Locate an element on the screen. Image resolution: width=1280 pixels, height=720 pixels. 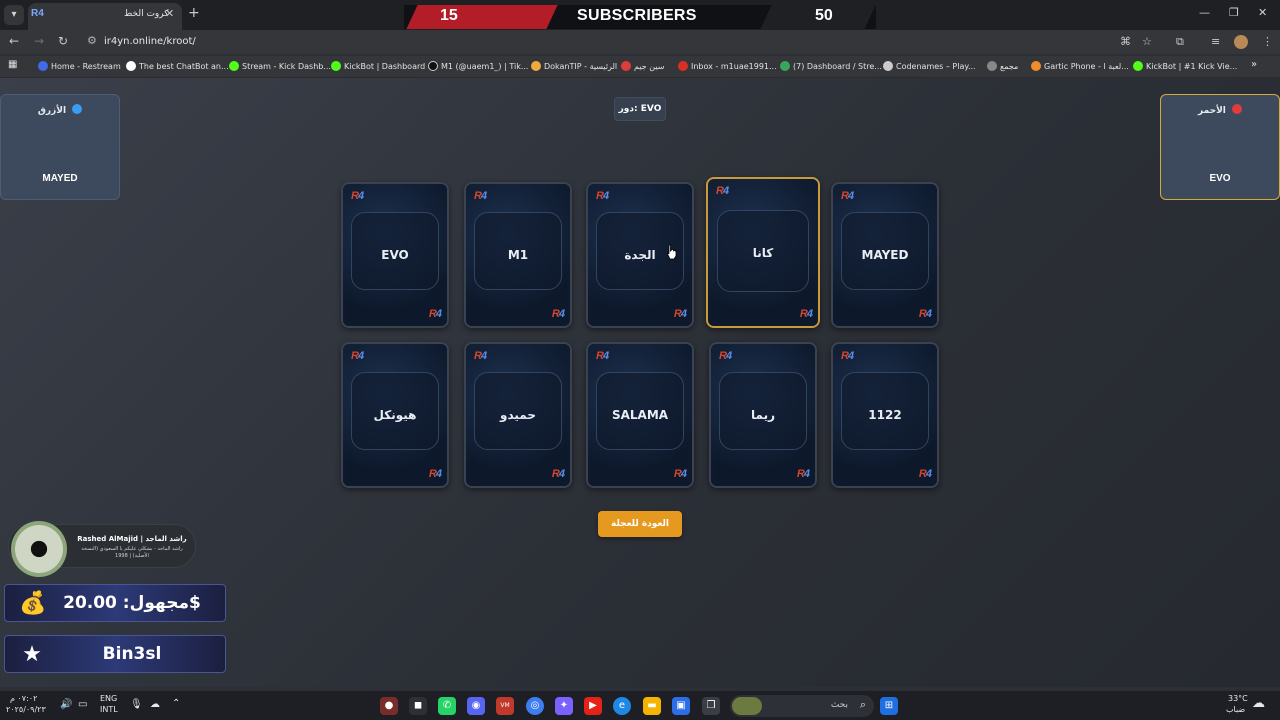
search-highlight-icon is located at coordinates (747, 706).